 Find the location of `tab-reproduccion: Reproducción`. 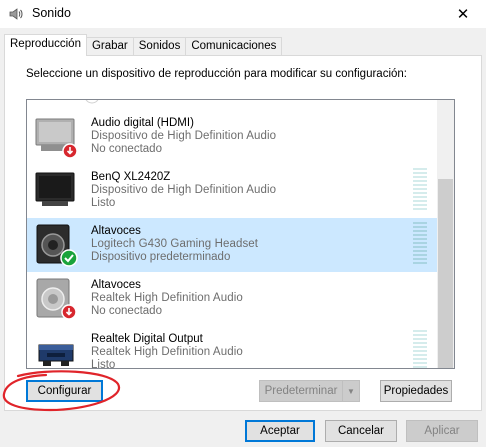

tab-reproduccion: Reproducción is located at coordinates (45, 45).